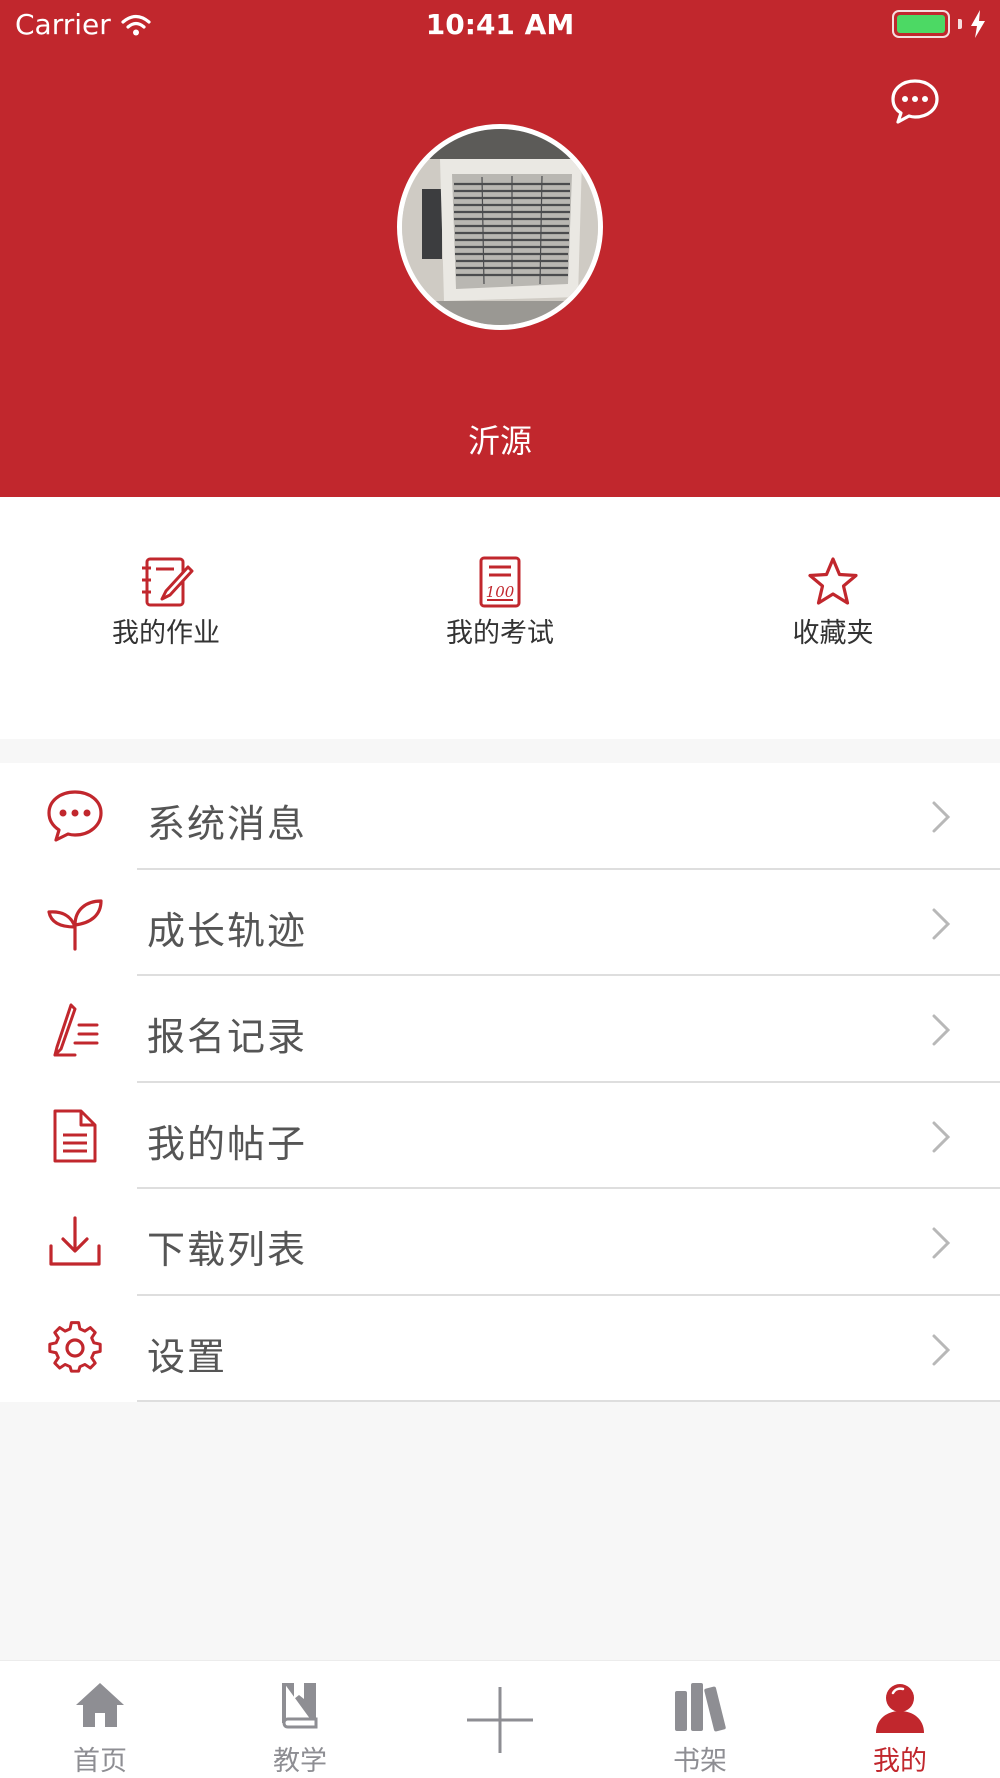  What do you see at coordinates (76, 1030) in the screenshot?
I see `pen-list-icon` at bounding box center [76, 1030].